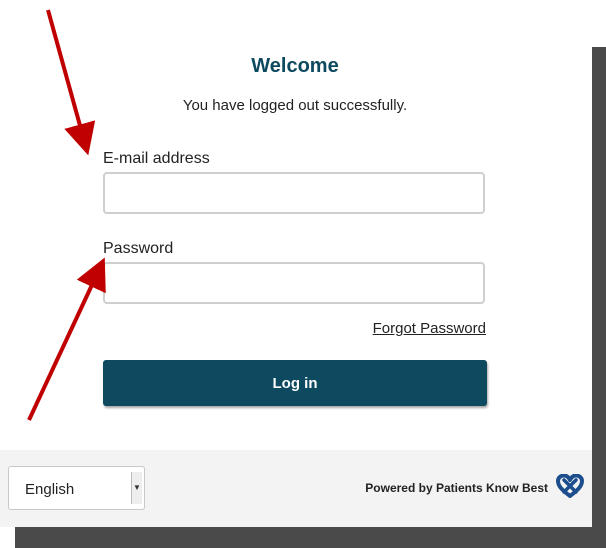 This screenshot has height=548, width=606. Describe the element at coordinates (295, 383) in the screenshot. I see `login-button: Log in` at that location.